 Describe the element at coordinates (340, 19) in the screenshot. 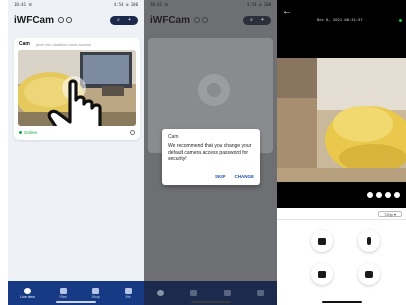

I see `stream-timestamp: Dec 8, 2021 00:31:57` at that location.